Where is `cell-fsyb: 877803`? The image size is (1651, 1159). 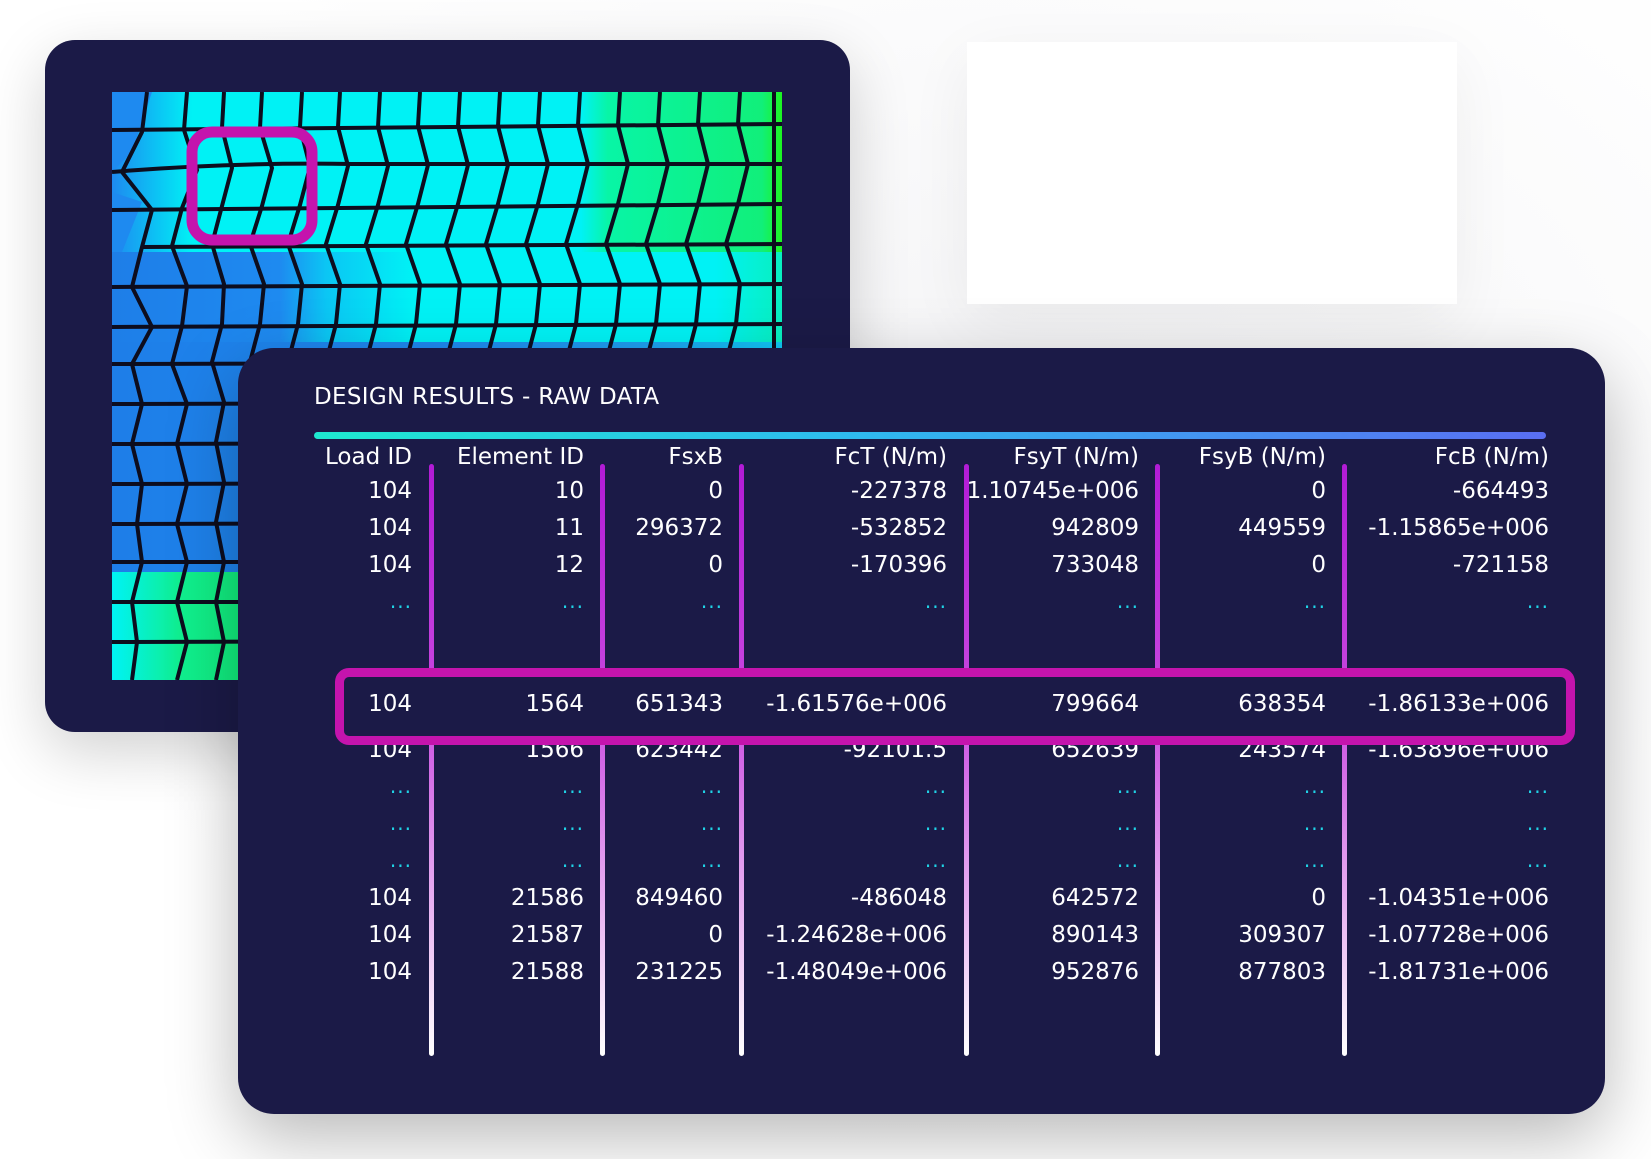
cell-fsyb: 877803 is located at coordinates (1282, 972).